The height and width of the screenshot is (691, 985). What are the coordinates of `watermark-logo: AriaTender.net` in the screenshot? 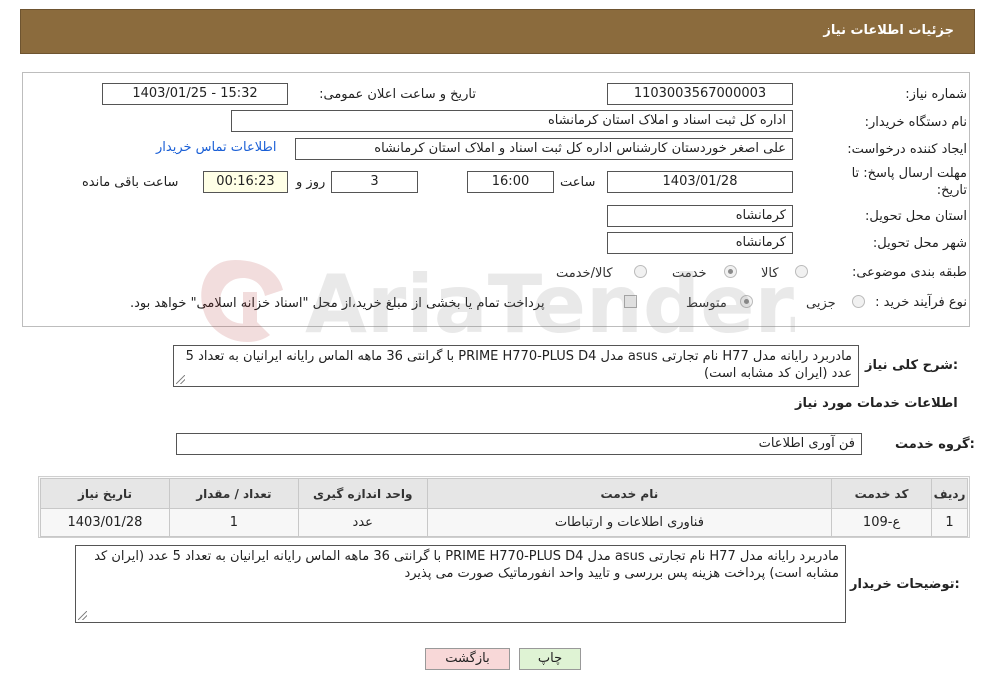 It's located at (498, 304).